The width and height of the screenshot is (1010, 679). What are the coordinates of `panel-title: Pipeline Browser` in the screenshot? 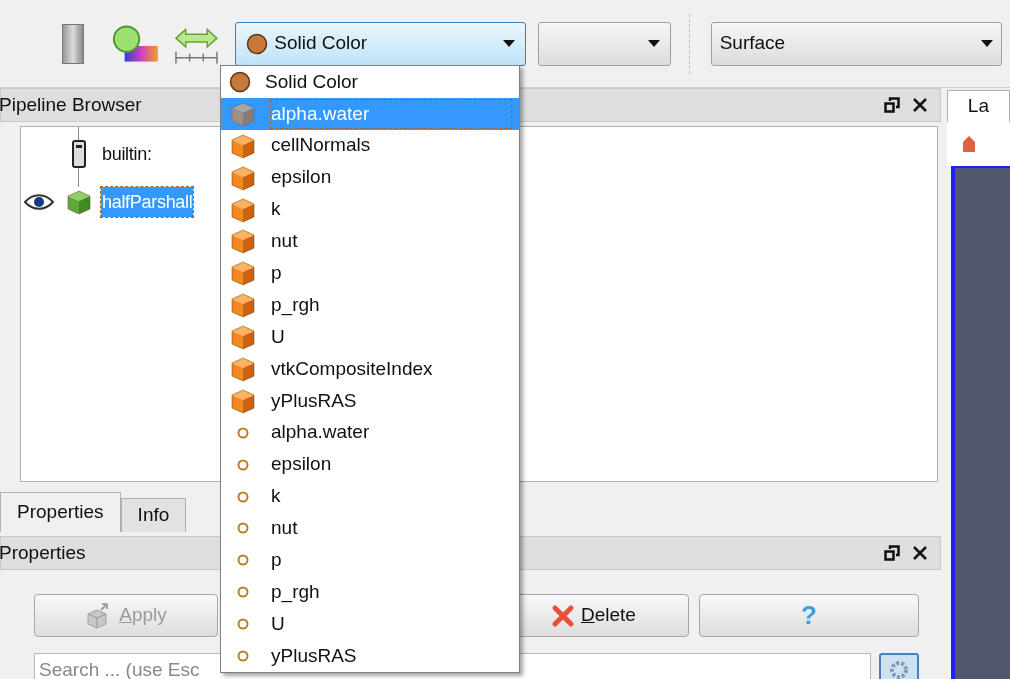 It's located at (71, 104).